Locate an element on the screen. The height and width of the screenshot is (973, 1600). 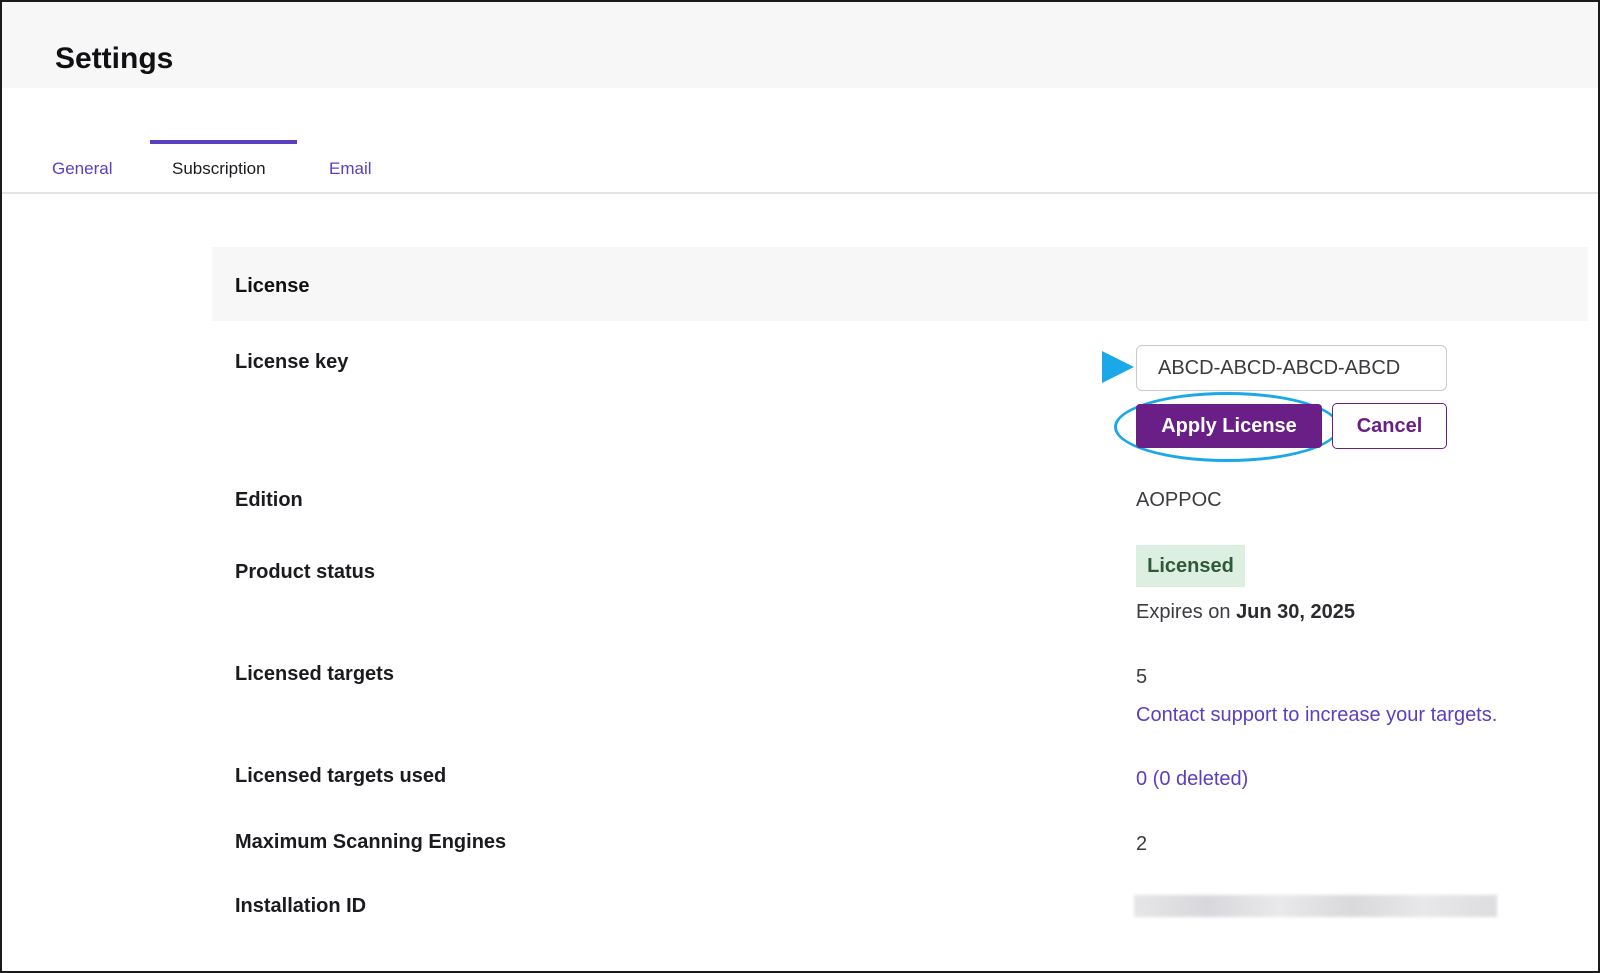
expiry-date: Jun 30, 2025 is located at coordinates (1296, 612).